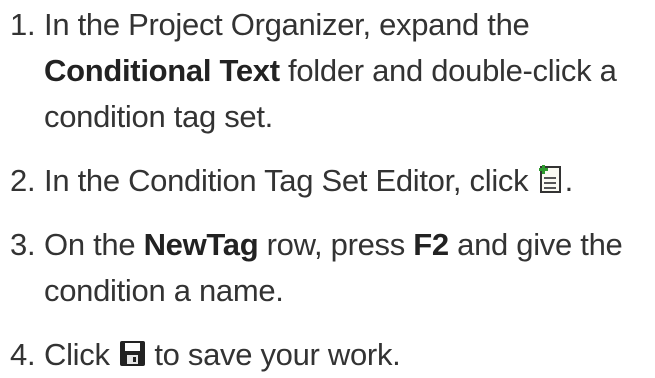 The width and height of the screenshot is (655, 378). Describe the element at coordinates (164, 290) in the screenshot. I see `step-text: condition a name.` at that location.